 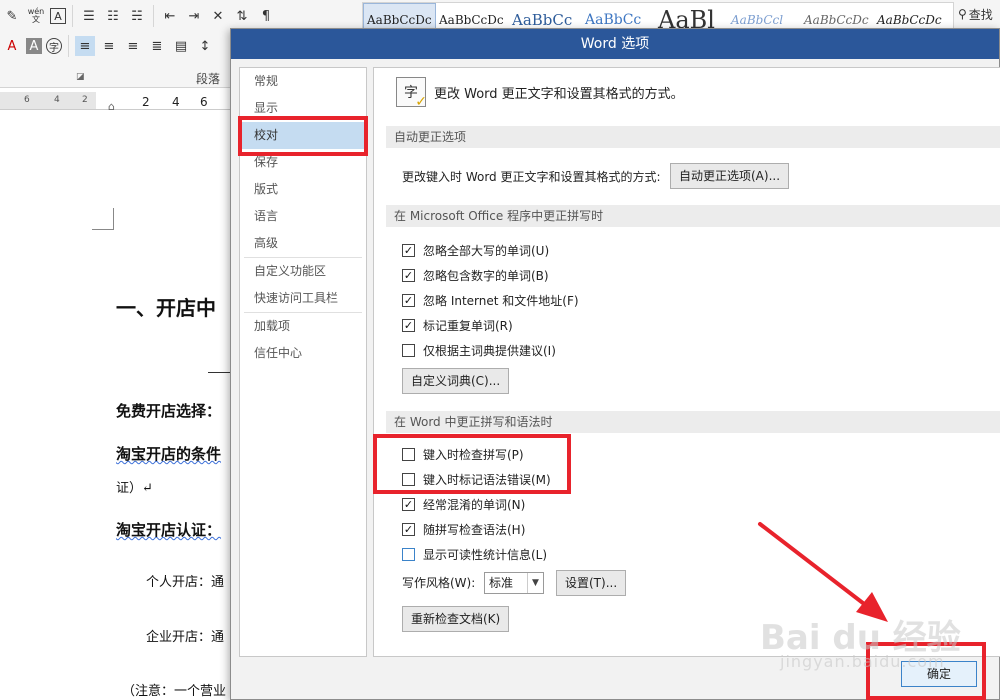 What do you see at coordinates (170, 16) in the screenshot?
I see `decrease-indent-icon: ⇤` at bounding box center [170, 16].